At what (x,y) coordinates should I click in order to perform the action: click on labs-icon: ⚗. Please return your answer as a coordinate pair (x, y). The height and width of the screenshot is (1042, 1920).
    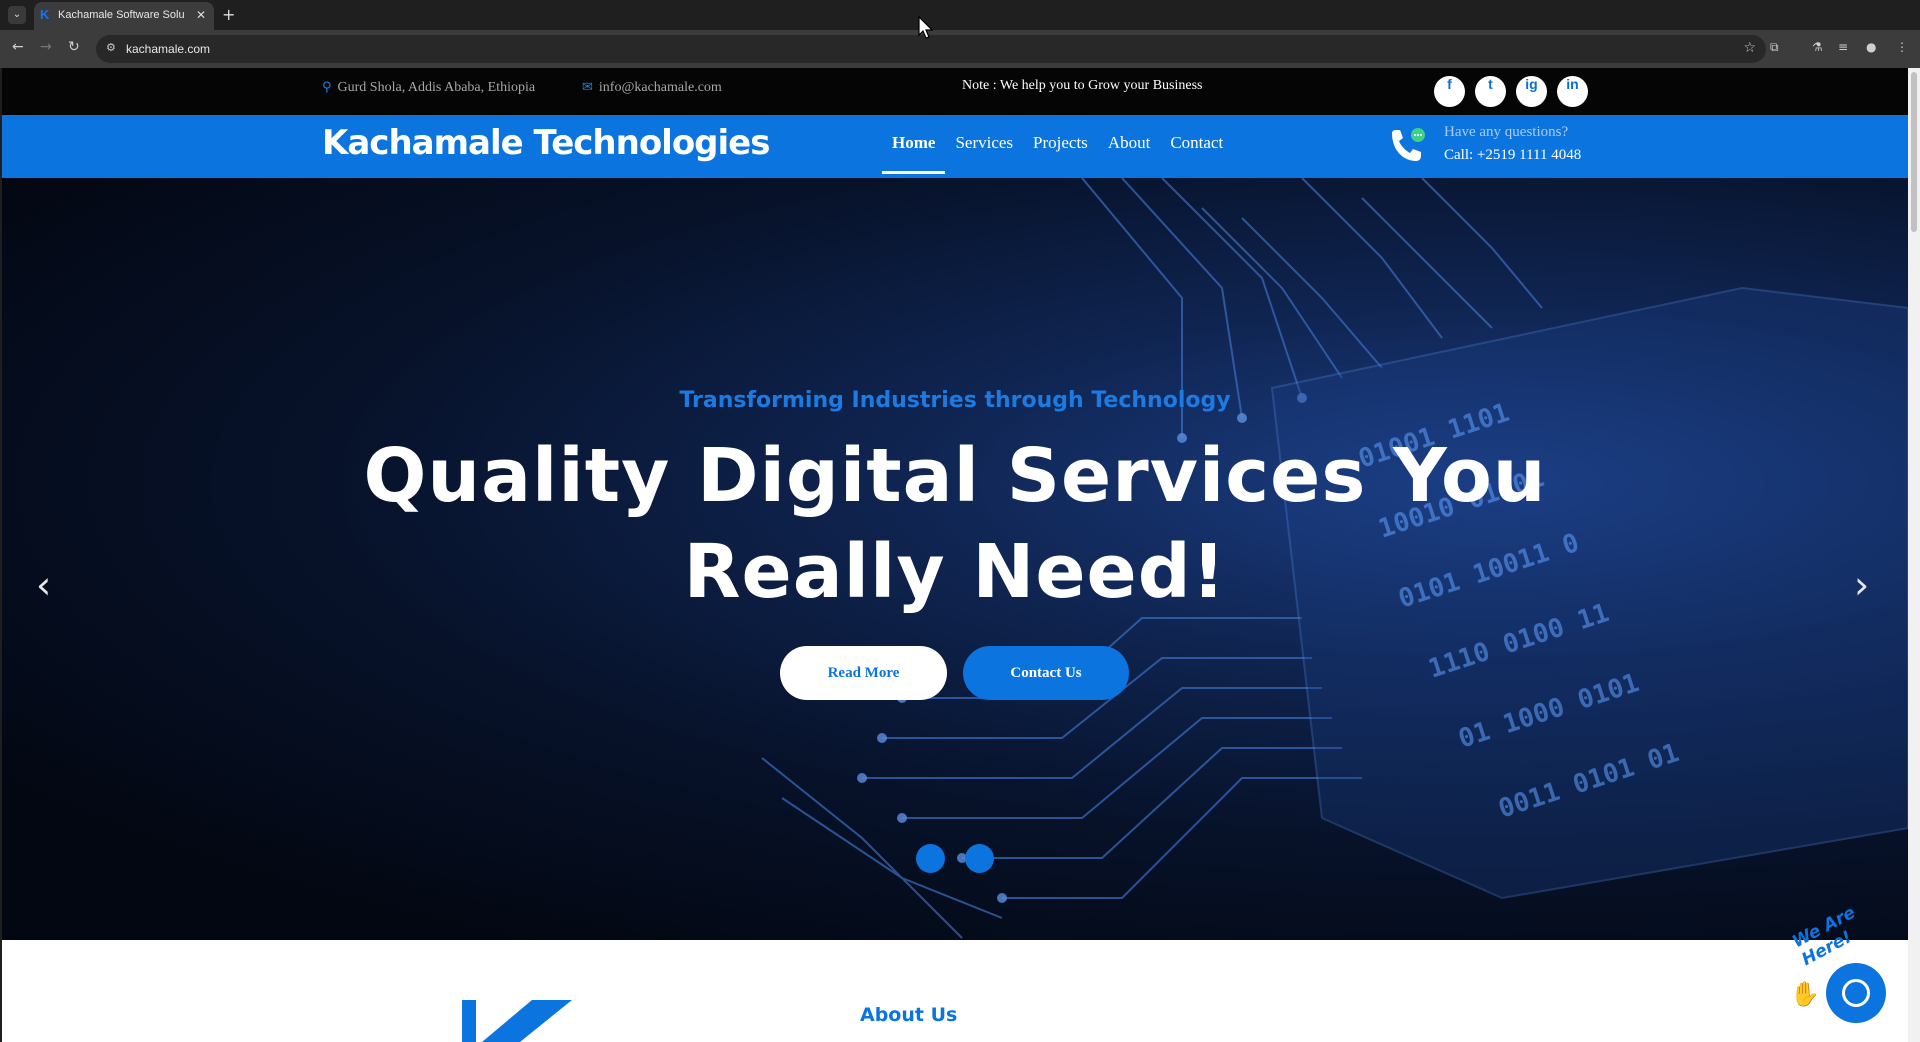
    Looking at the image, I should click on (1817, 47).